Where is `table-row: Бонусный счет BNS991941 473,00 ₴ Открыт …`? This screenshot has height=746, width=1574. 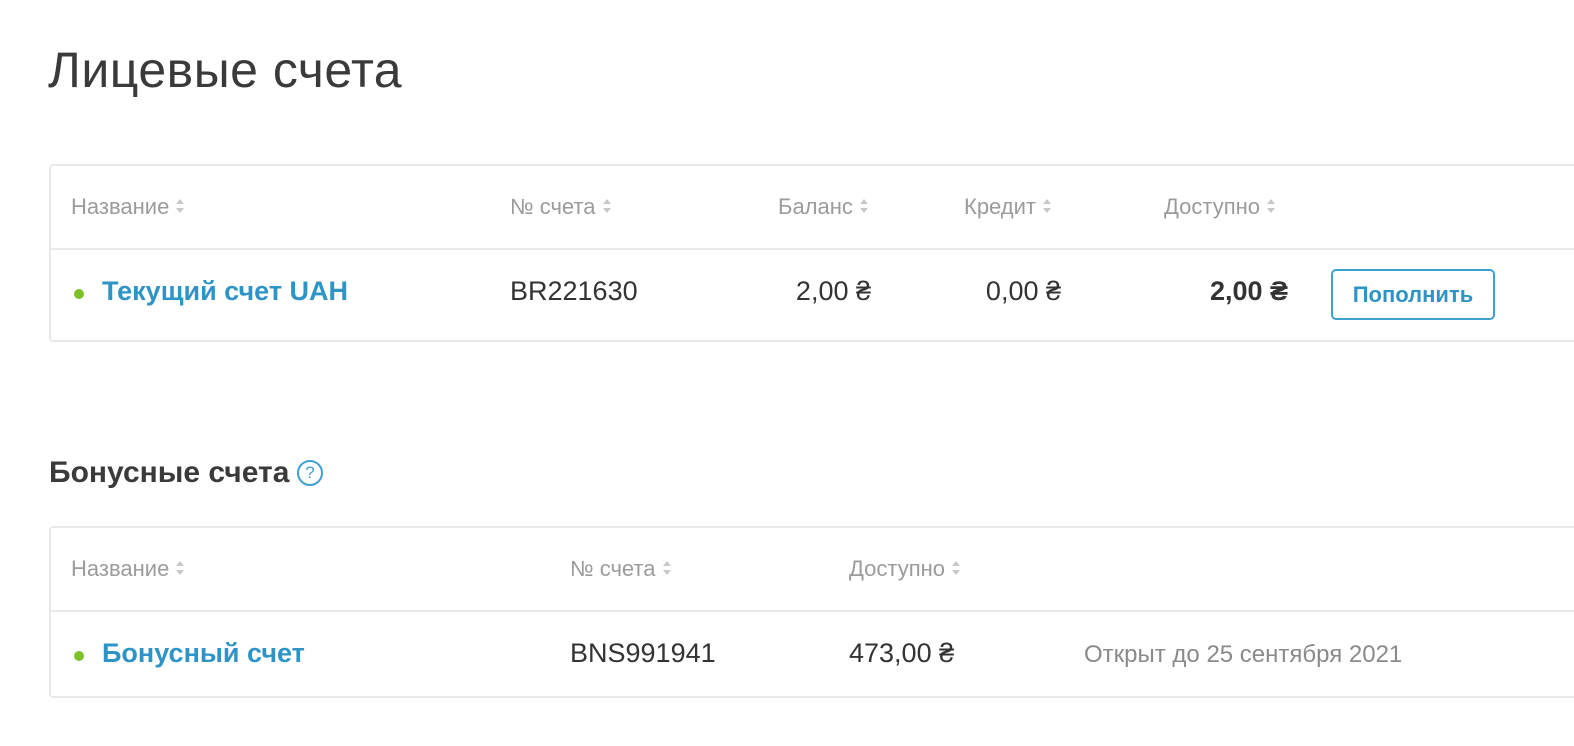
table-row: Бонусный счет BNS991941 473,00 ₴ Открыт … is located at coordinates (812, 654).